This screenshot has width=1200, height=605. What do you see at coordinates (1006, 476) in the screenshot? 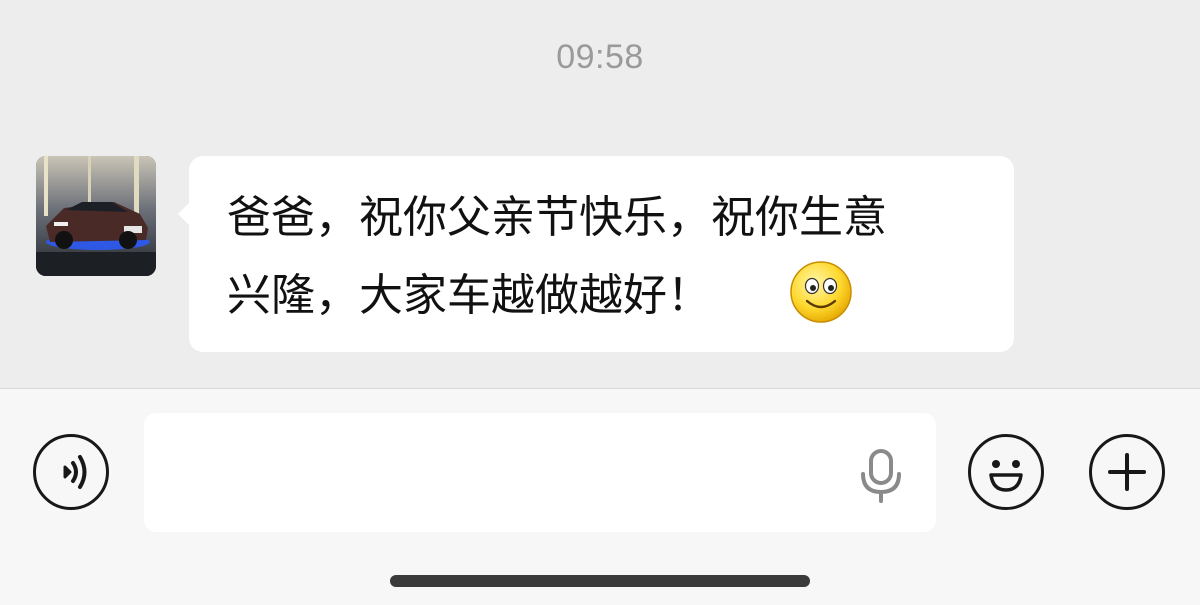
I see `emoji-icon` at bounding box center [1006, 476].